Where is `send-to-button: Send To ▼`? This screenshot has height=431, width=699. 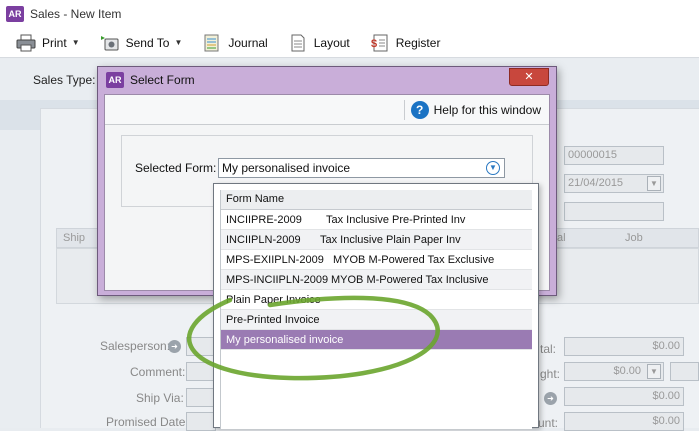 send-to-button: Send To ▼ is located at coordinates (141, 43).